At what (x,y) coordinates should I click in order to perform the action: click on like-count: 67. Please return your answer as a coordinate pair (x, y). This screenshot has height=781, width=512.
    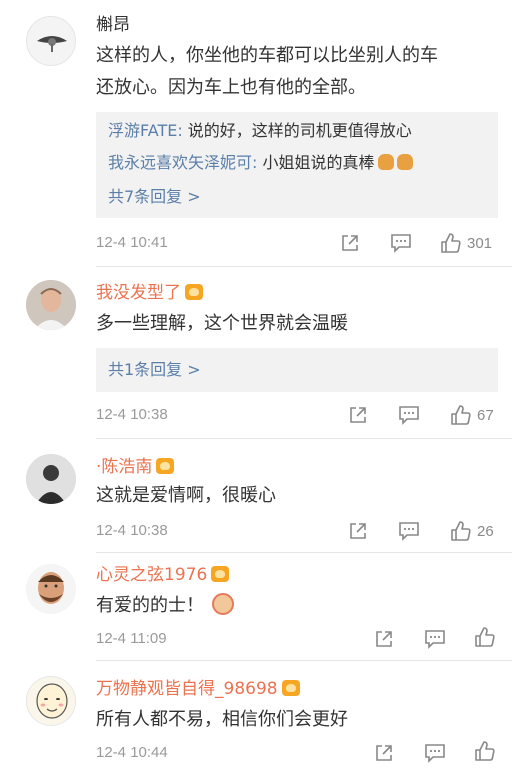
    Looking at the image, I should click on (485, 415).